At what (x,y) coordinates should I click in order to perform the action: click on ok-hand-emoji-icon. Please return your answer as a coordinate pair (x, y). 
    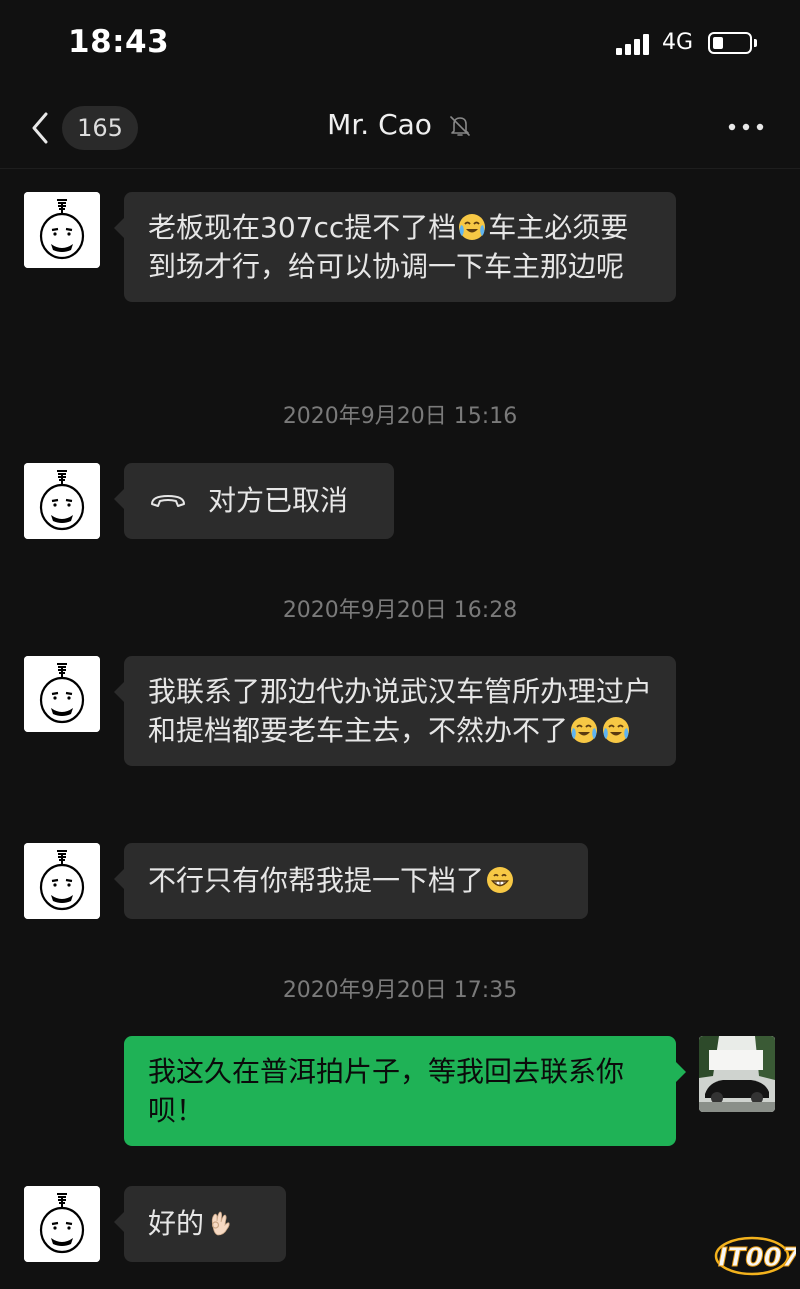
    Looking at the image, I should click on (220, 1223).